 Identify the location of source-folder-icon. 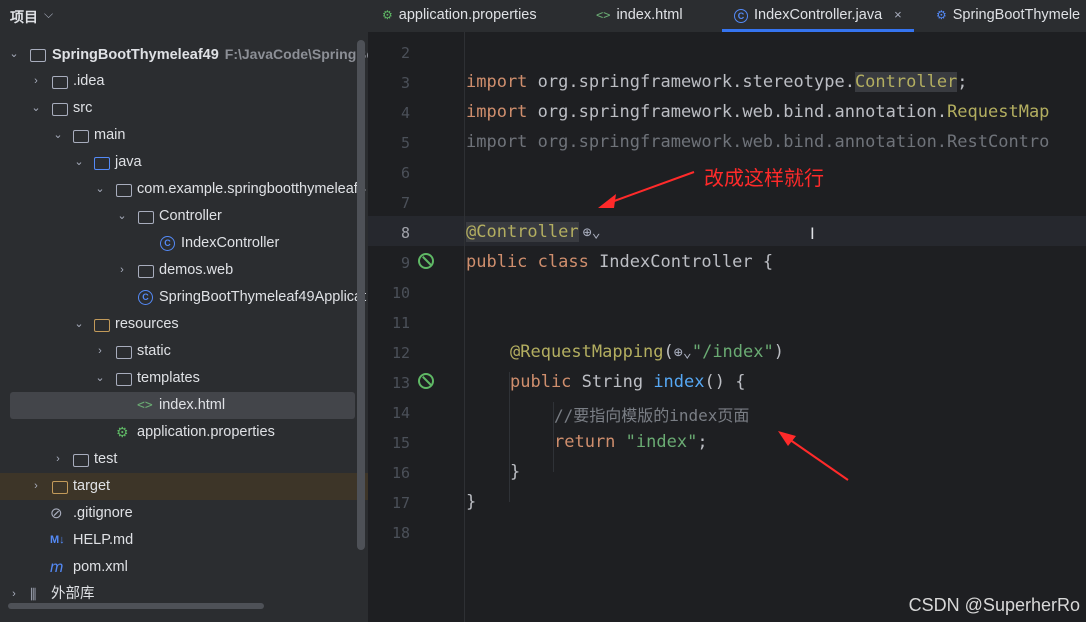
(102, 163).